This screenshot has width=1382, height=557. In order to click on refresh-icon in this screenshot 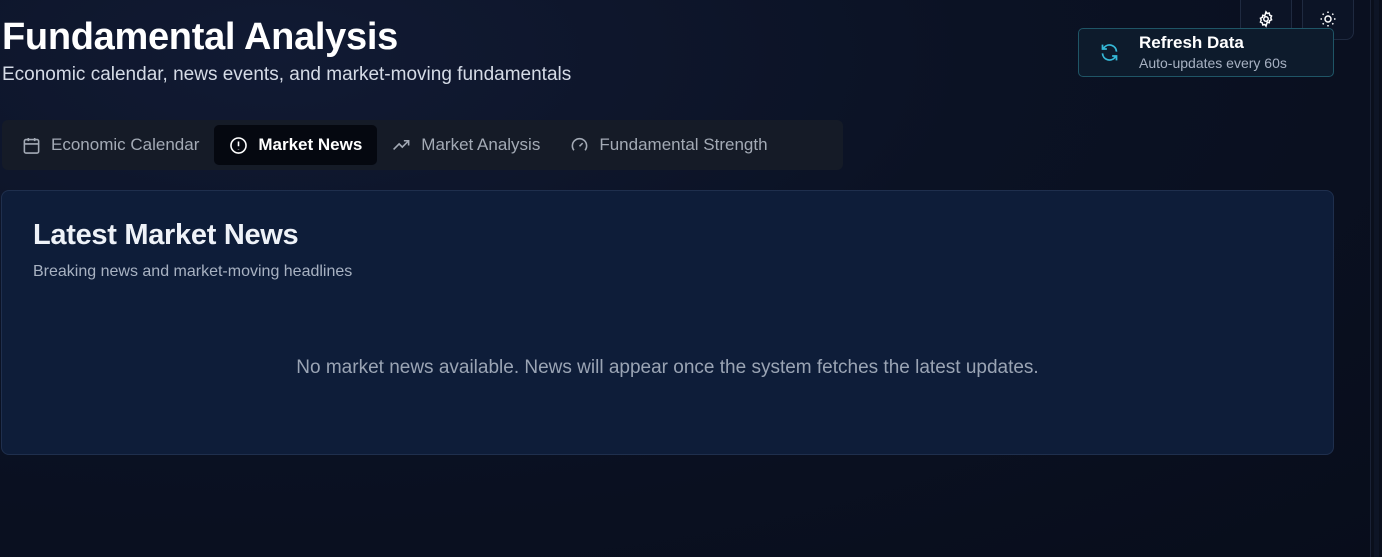, I will do `click(1109, 52)`.